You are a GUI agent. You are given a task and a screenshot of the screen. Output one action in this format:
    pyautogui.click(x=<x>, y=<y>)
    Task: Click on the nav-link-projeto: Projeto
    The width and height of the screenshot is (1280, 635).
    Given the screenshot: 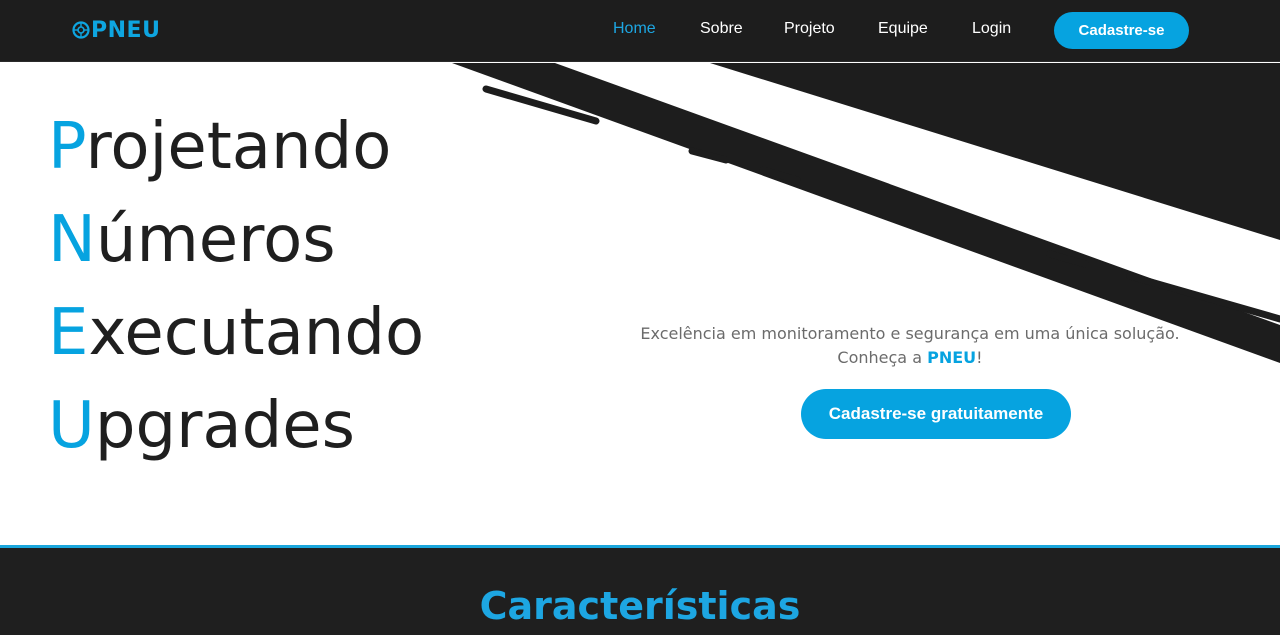 What is the action you would take?
    pyautogui.click(x=809, y=29)
    